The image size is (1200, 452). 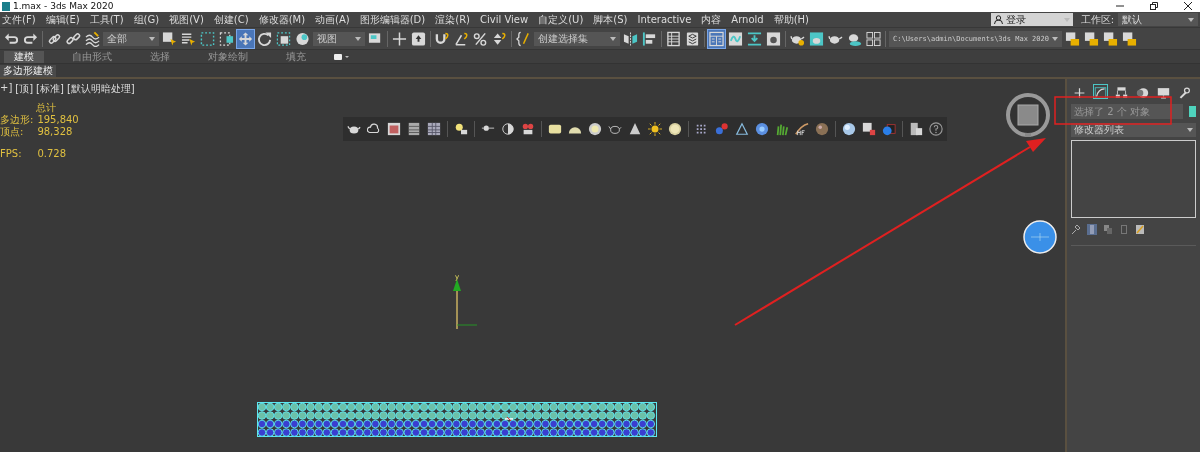 What do you see at coordinates (19, 19) in the screenshot?
I see `menu-item: 文件(F)` at bounding box center [19, 19].